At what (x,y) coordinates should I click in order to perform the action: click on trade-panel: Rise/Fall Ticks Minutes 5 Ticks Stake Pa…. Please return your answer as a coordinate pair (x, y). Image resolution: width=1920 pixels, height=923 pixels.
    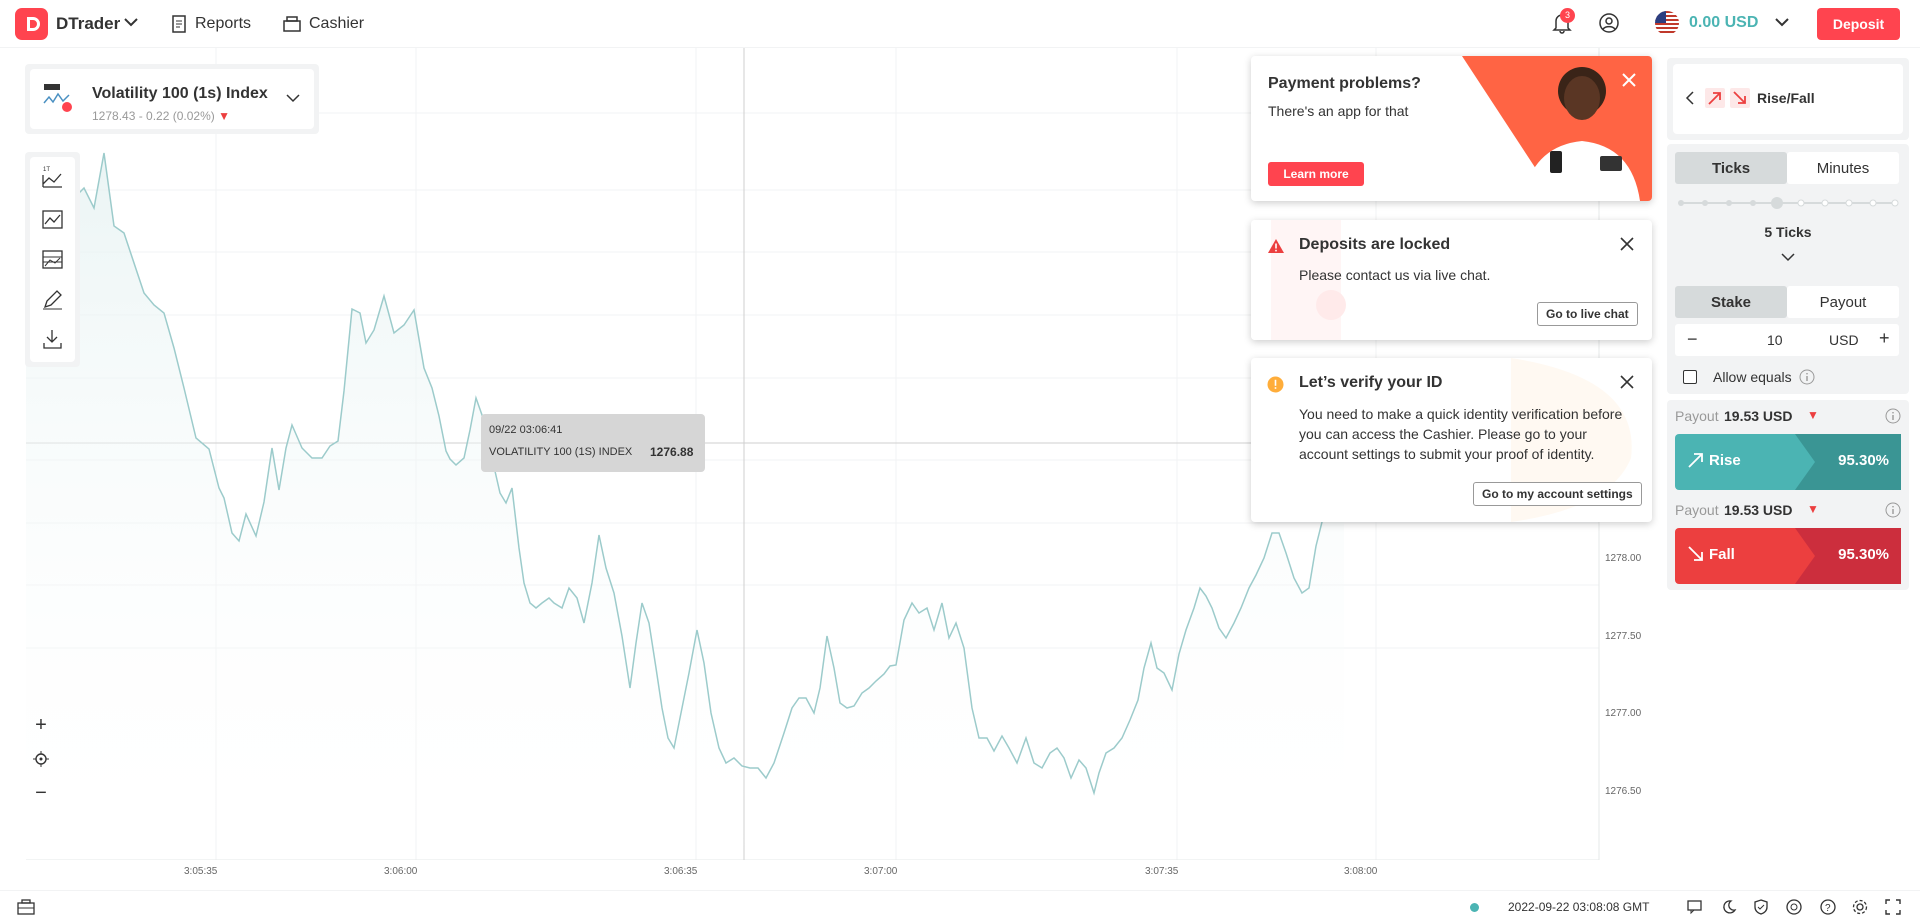
    Looking at the image, I should click on (1788, 324).